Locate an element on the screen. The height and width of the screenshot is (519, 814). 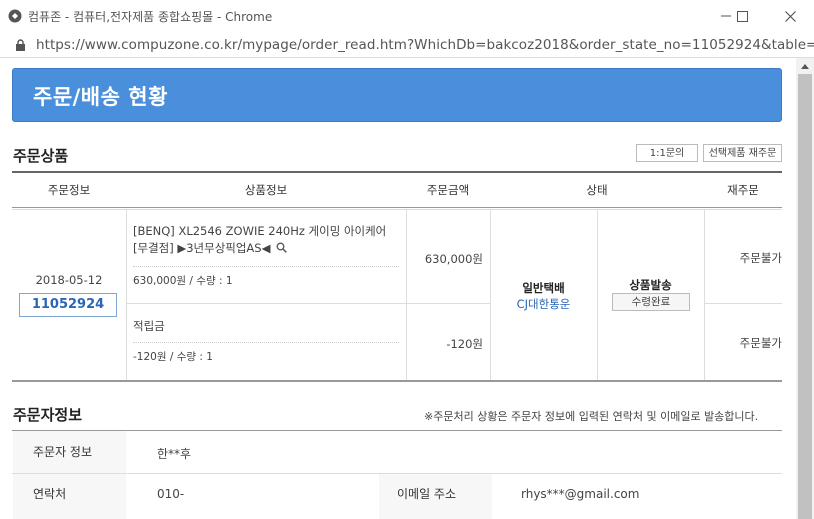
header-reorder: 재주문 is located at coordinates (743, 190).